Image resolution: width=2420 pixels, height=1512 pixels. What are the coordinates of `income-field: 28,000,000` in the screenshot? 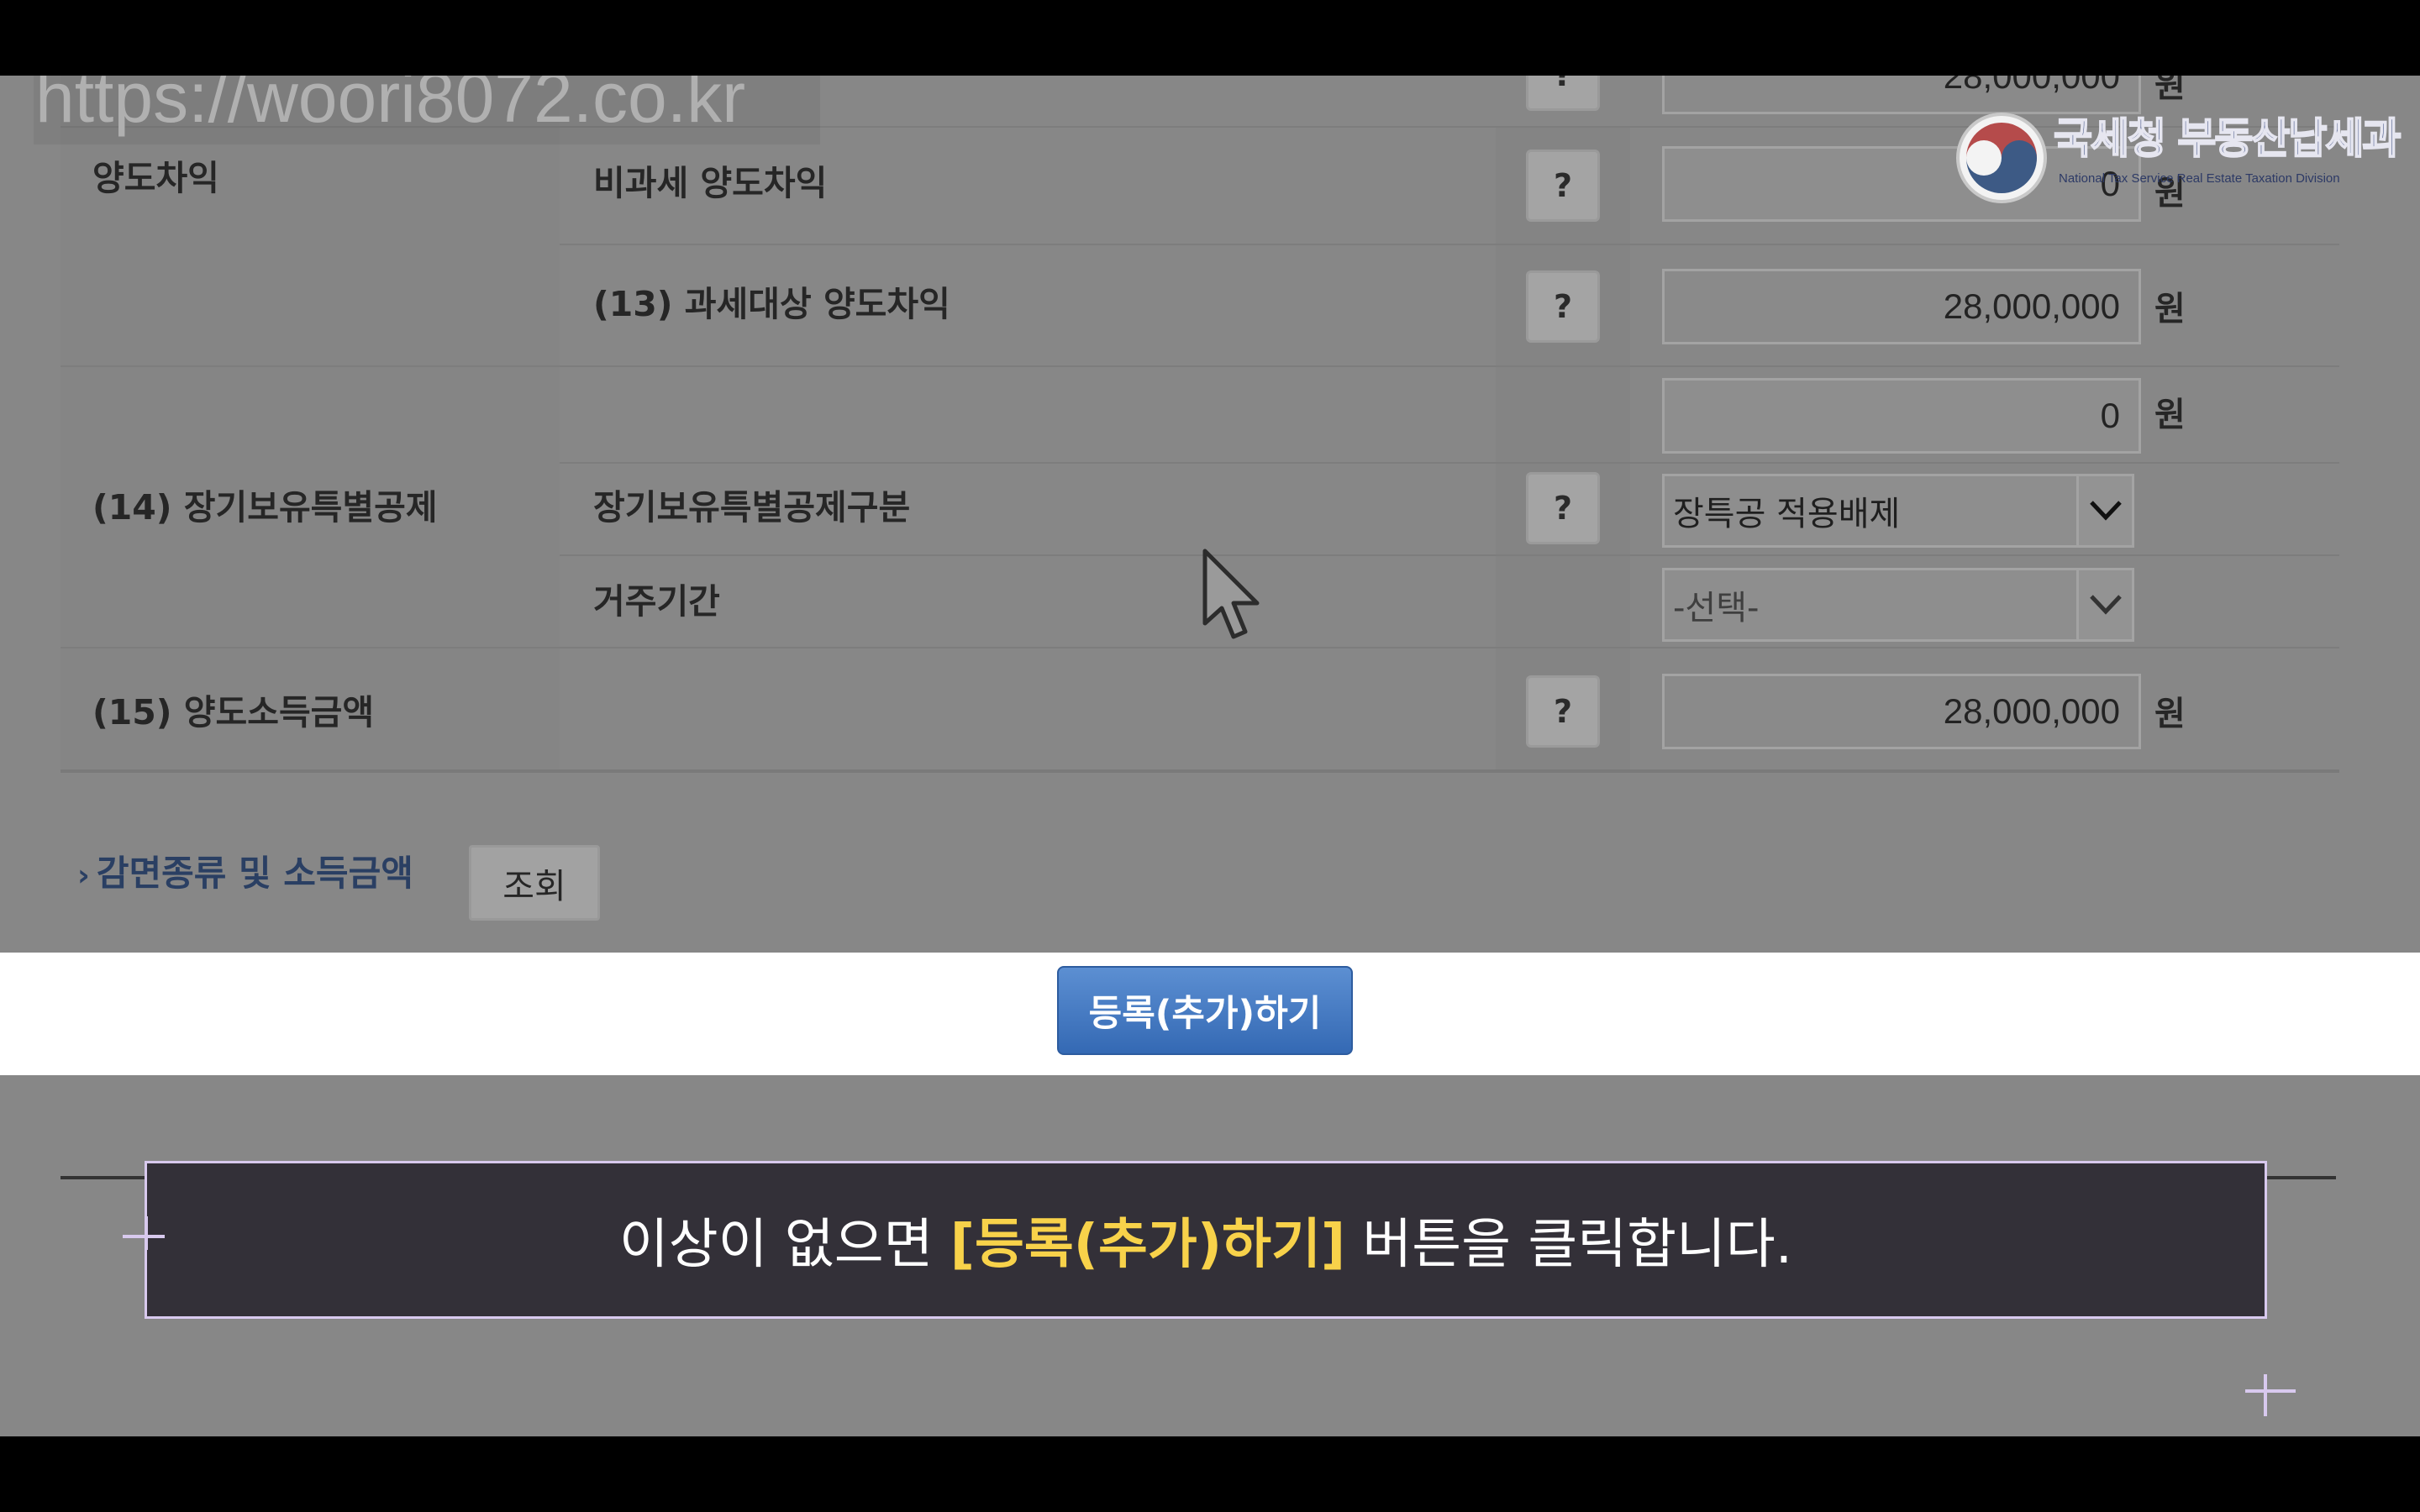 It's located at (1902, 711).